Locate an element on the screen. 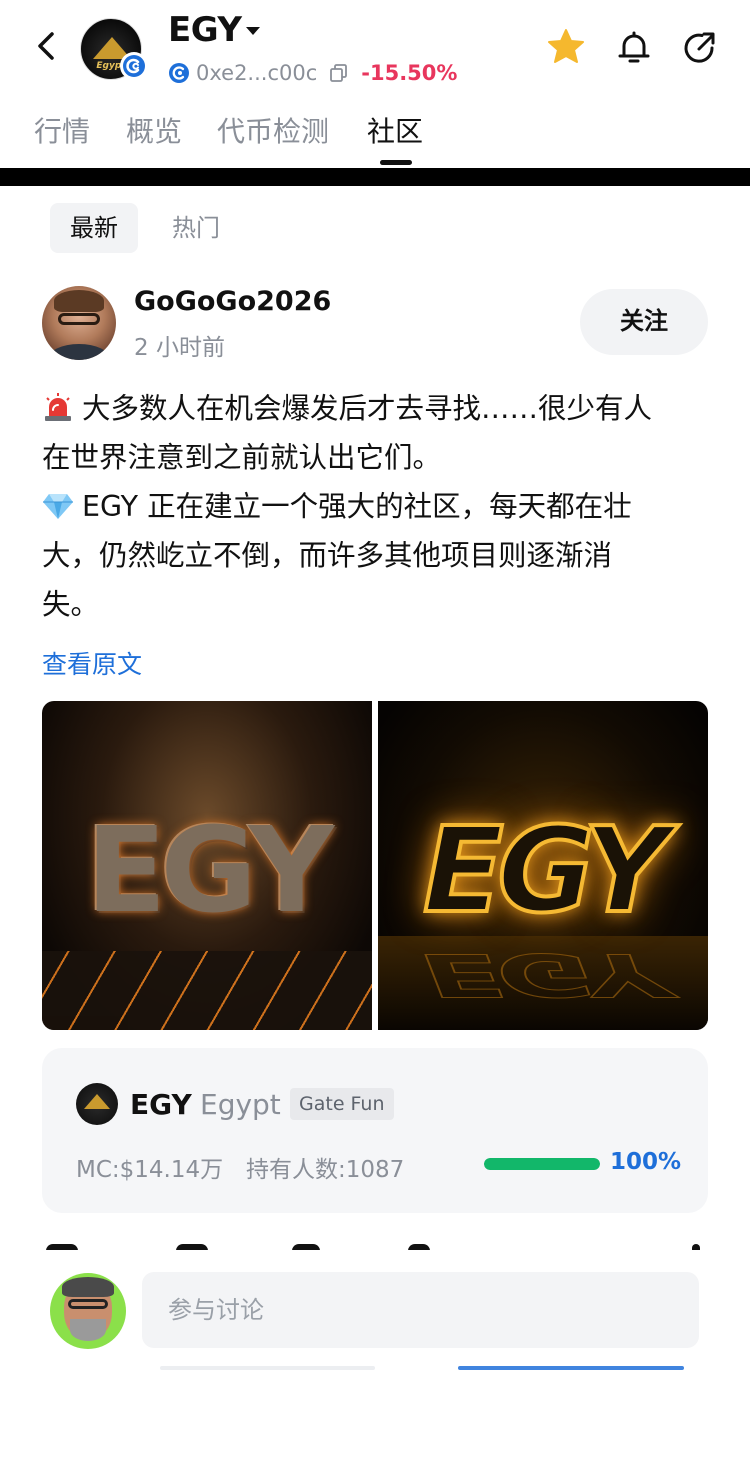 This screenshot has width=750, height=1481. avatar-hair is located at coordinates (79, 301).